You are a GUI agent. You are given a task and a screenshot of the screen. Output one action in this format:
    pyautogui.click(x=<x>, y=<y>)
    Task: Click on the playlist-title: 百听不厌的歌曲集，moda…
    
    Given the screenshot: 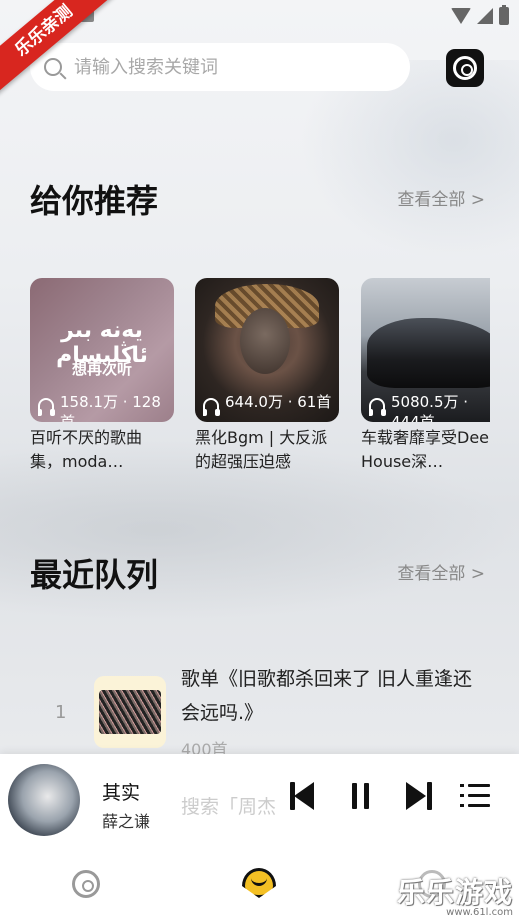 What is the action you would take?
    pyautogui.click(x=86, y=449)
    